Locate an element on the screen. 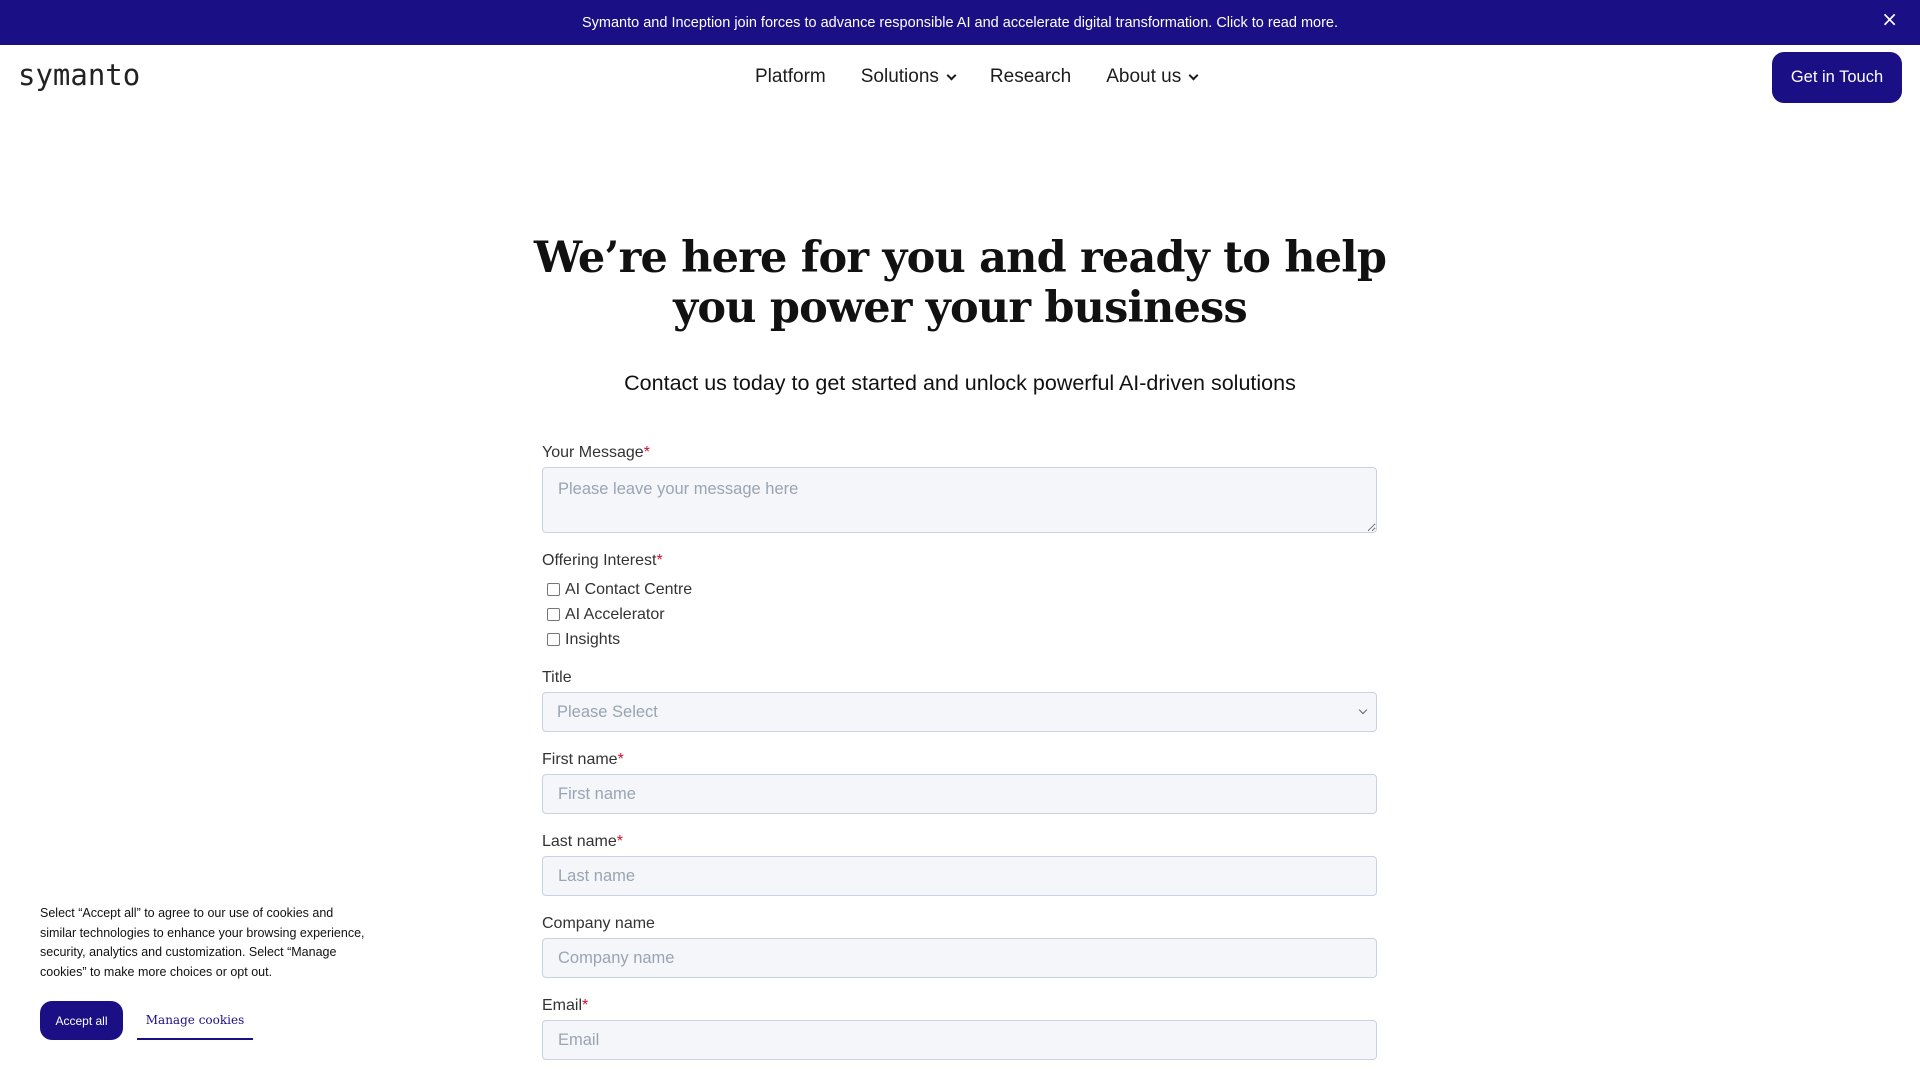  email-field-group: Email* is located at coordinates (959, 1028).